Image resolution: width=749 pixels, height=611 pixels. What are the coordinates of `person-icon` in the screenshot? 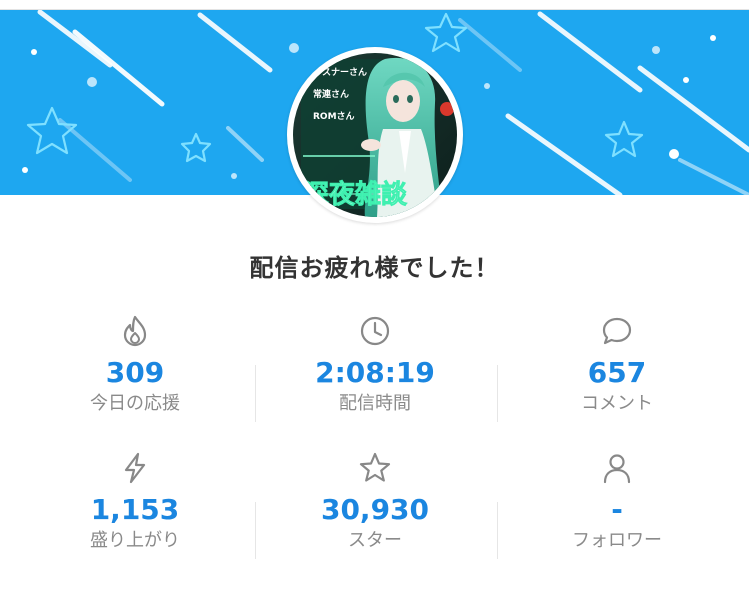 It's located at (617, 469).